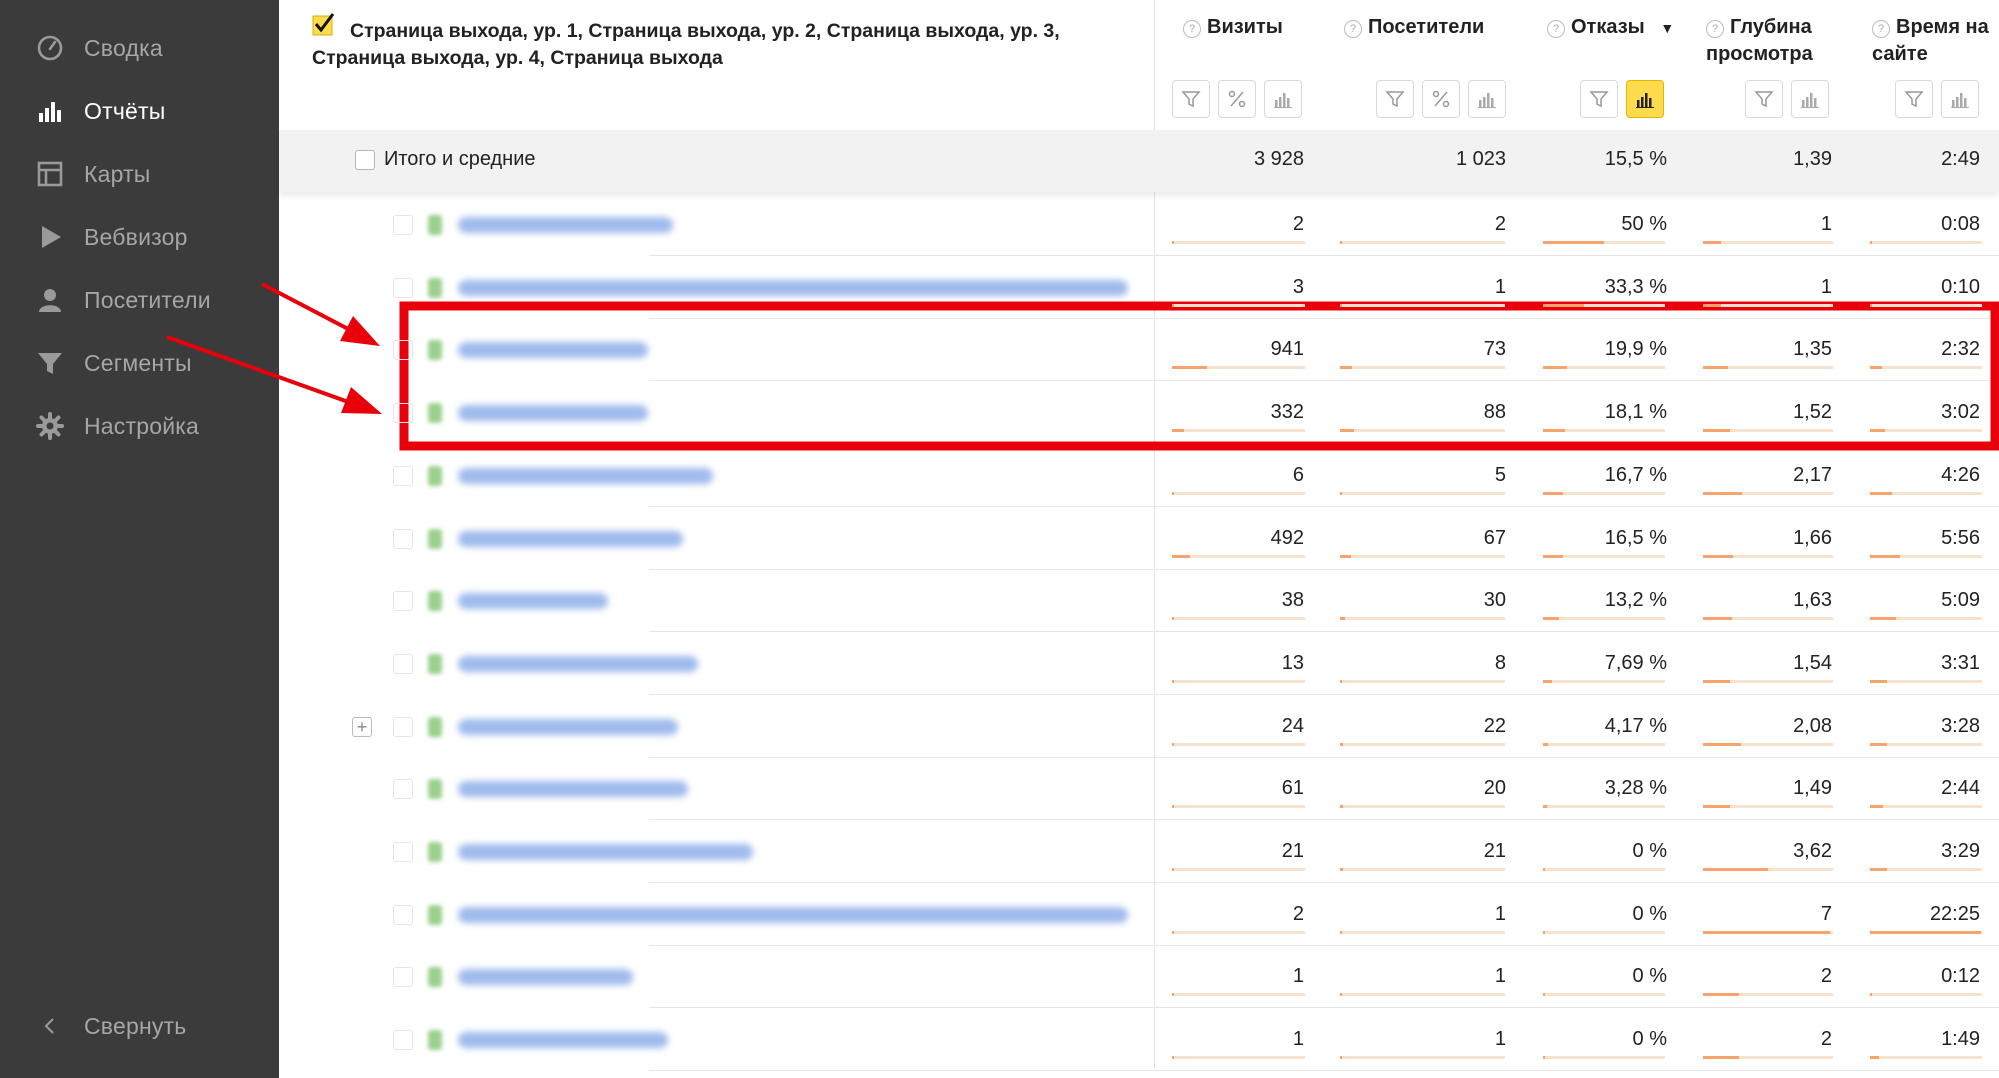  Describe the element at coordinates (1635, 600) in the screenshot. I see `cell-bounces: 13,2 %` at that location.